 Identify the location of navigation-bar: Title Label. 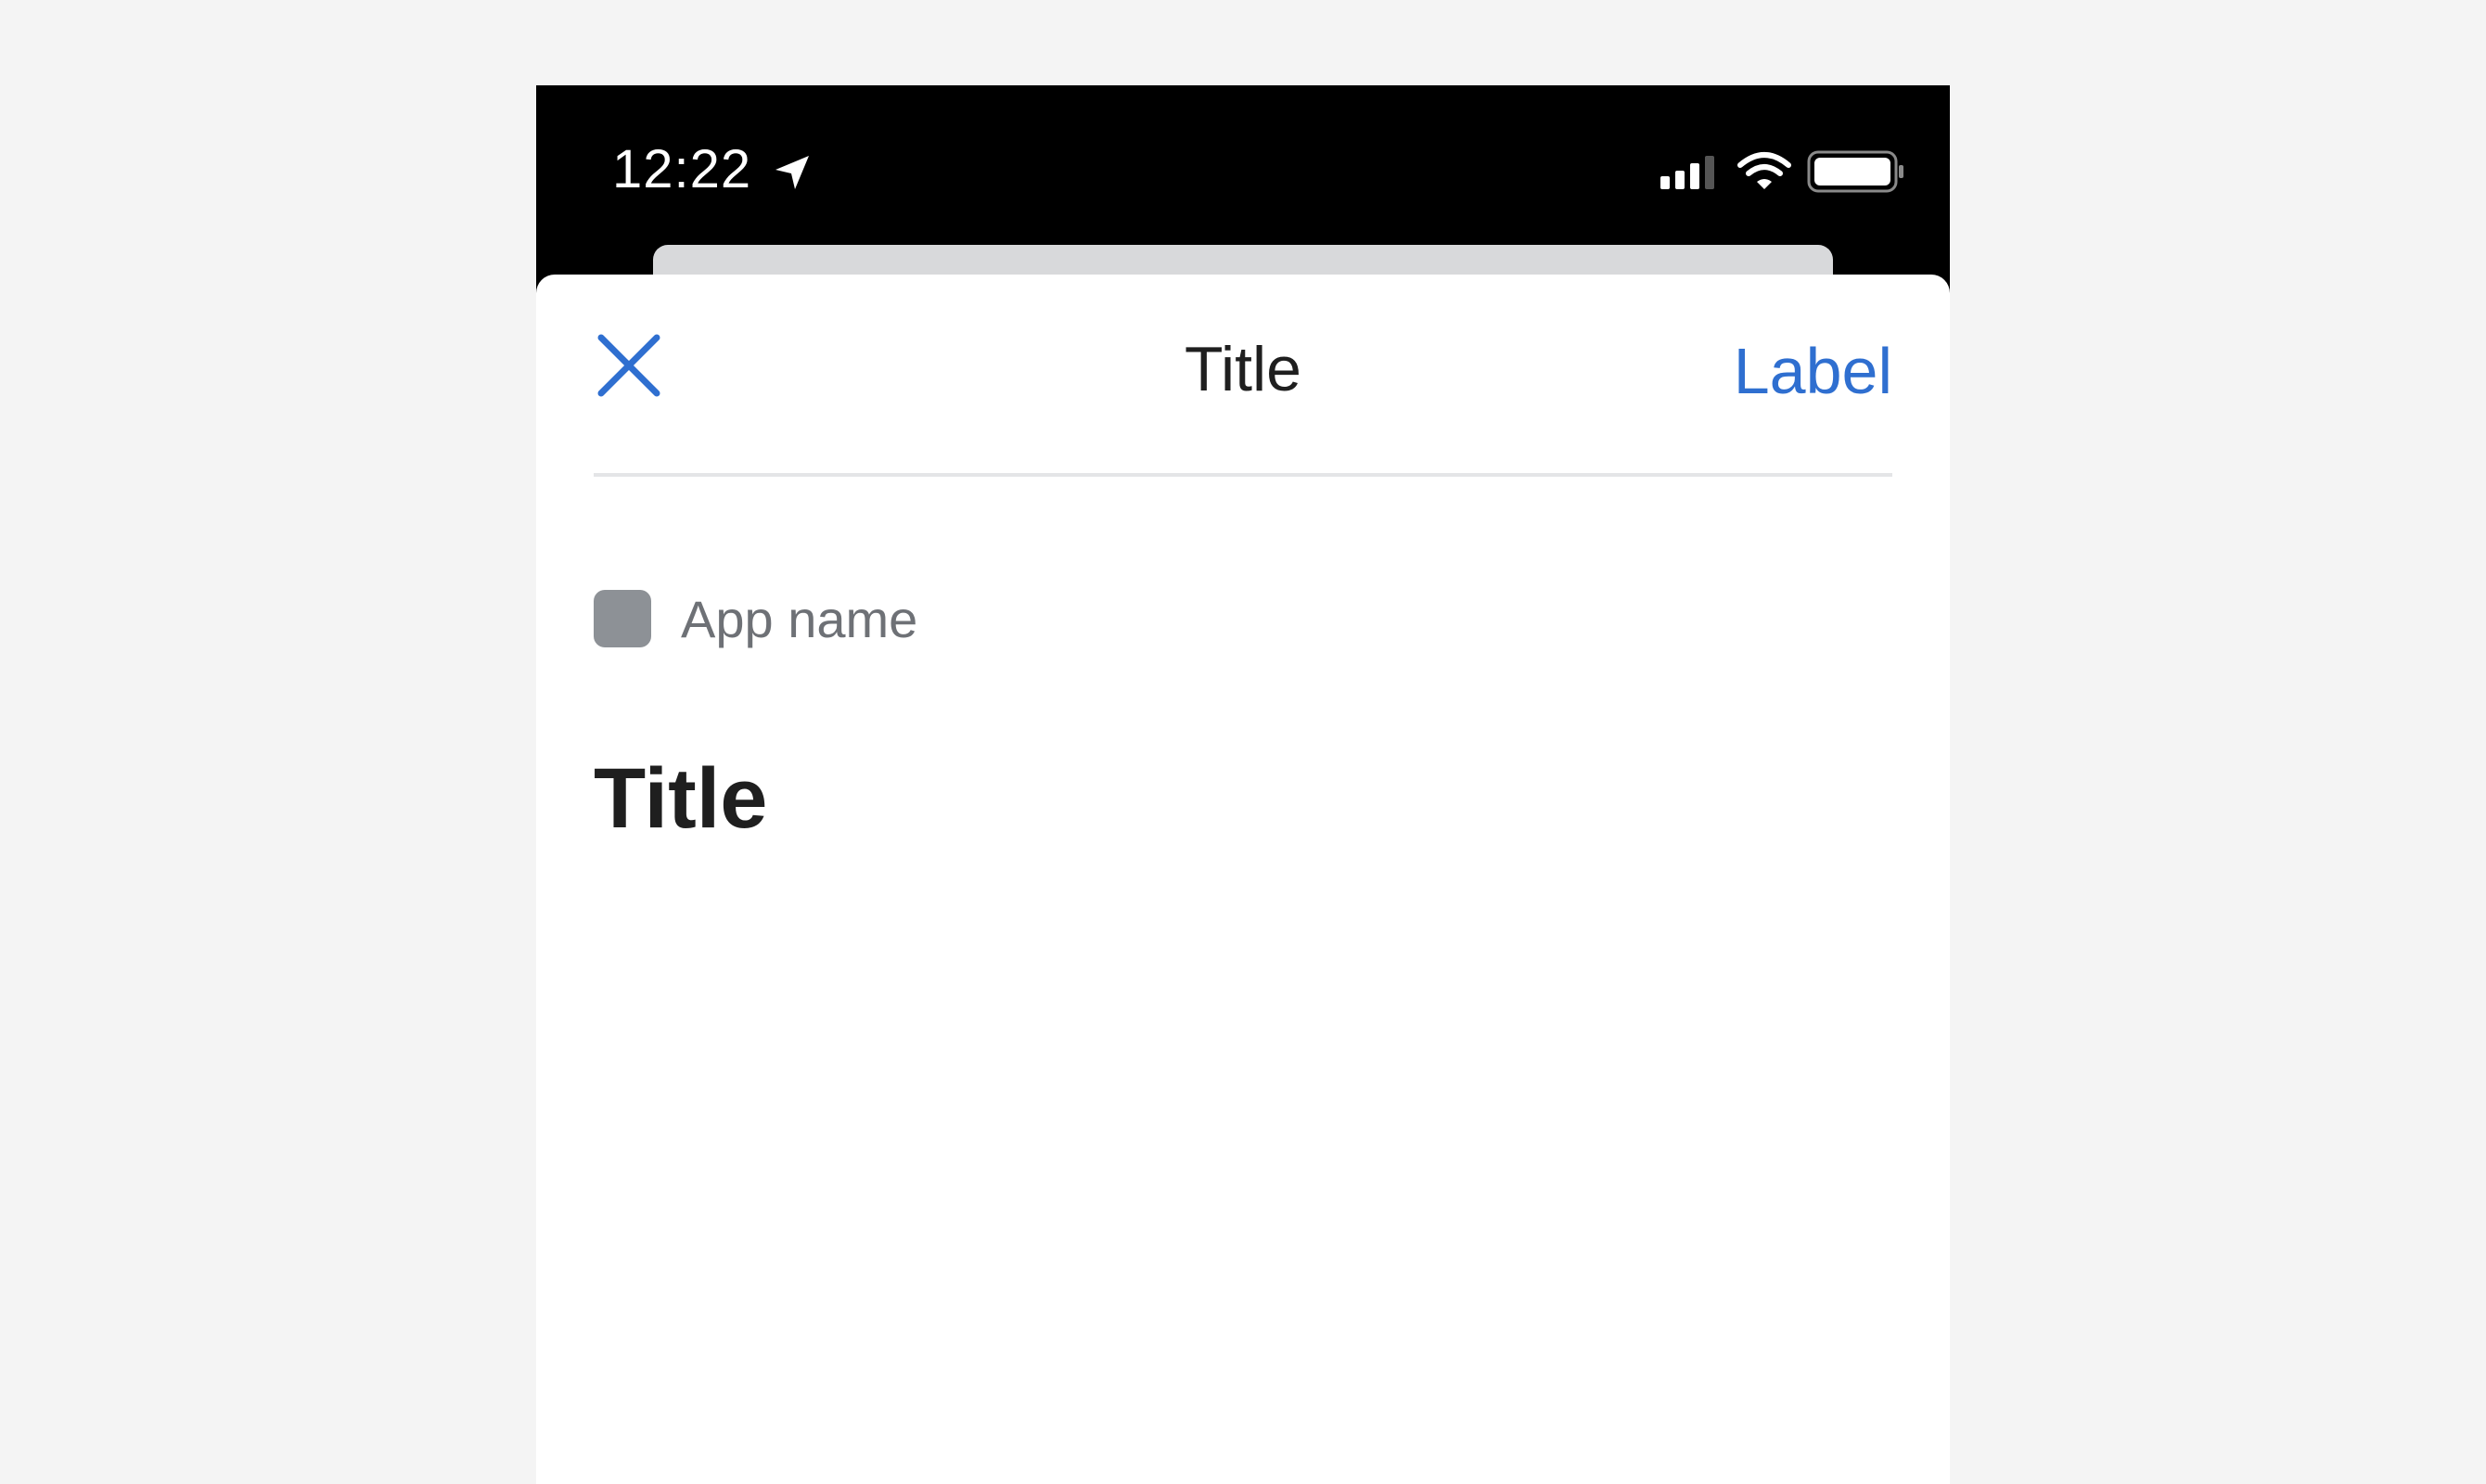
(1243, 376).